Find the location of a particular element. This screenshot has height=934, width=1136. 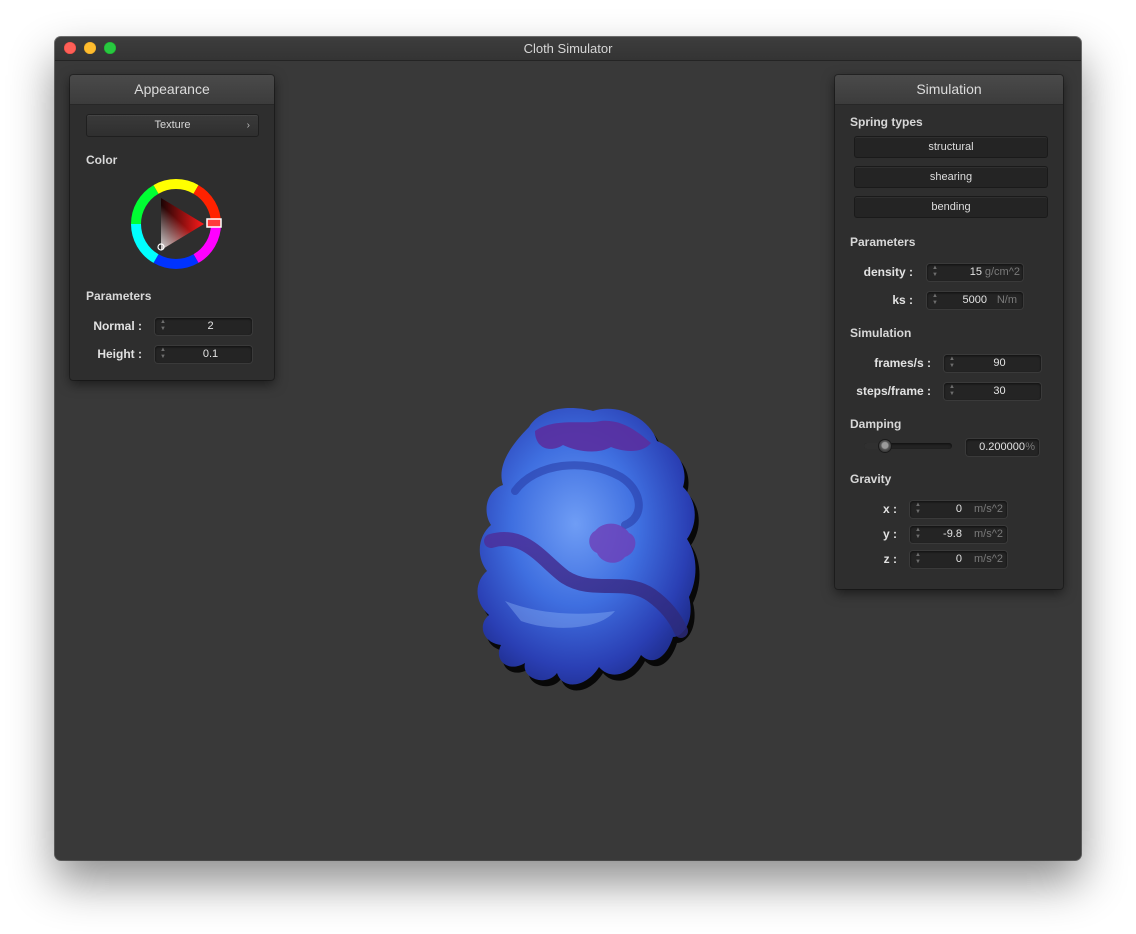

shader-select-button: Texture › is located at coordinates (172, 125).